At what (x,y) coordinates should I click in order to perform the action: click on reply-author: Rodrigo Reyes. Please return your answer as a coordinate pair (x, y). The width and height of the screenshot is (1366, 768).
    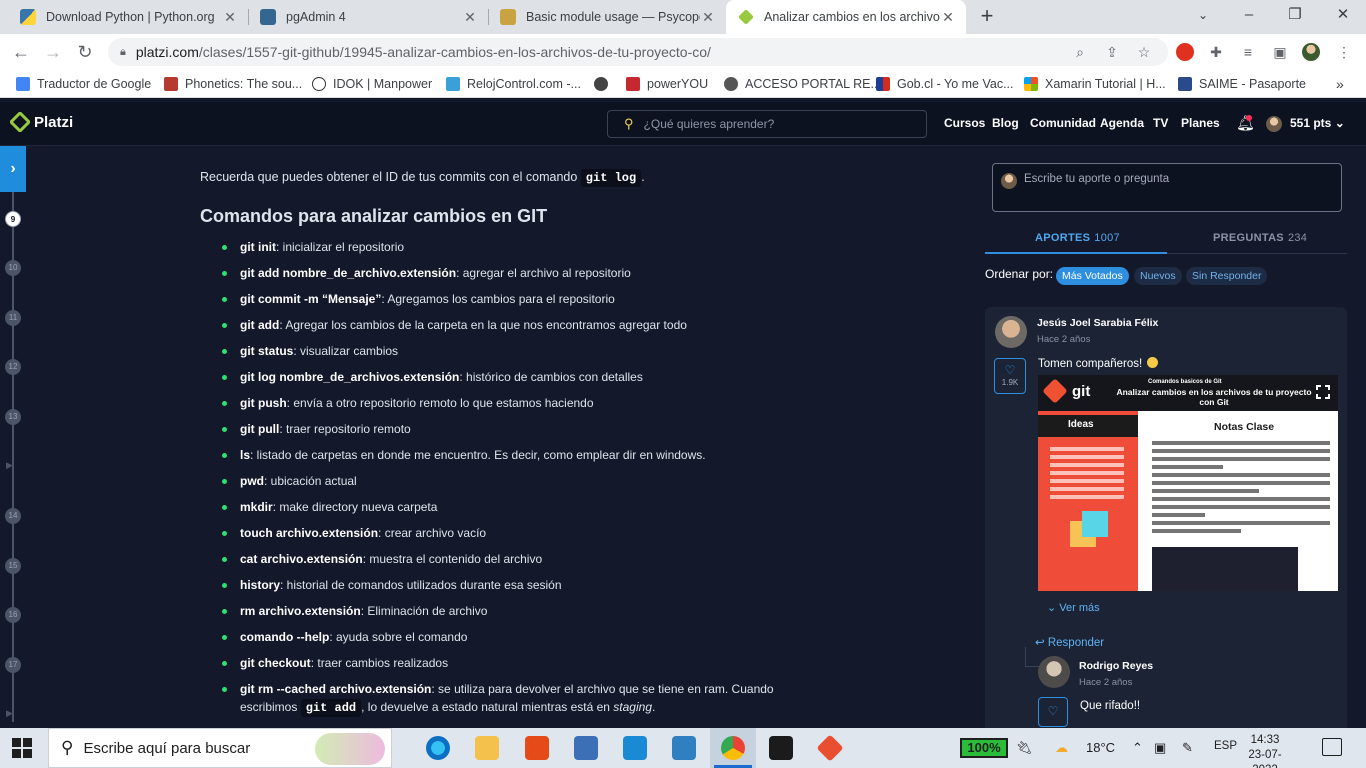
    Looking at the image, I should click on (1116, 666).